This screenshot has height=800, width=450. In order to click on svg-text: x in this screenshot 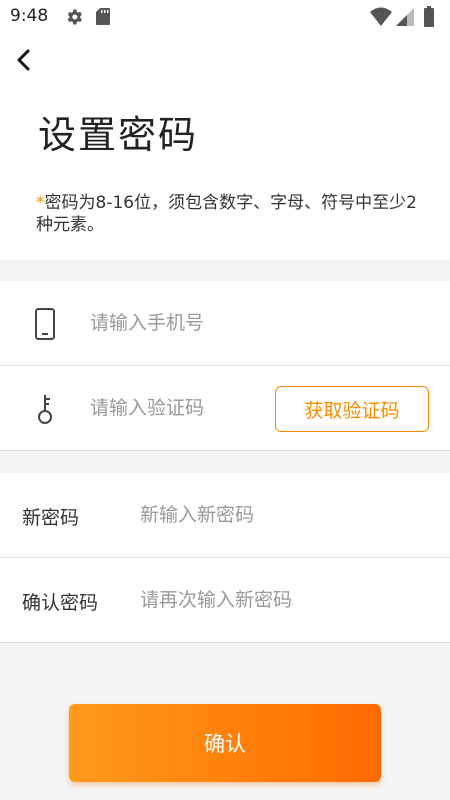, I will do `click(386, 23)`.